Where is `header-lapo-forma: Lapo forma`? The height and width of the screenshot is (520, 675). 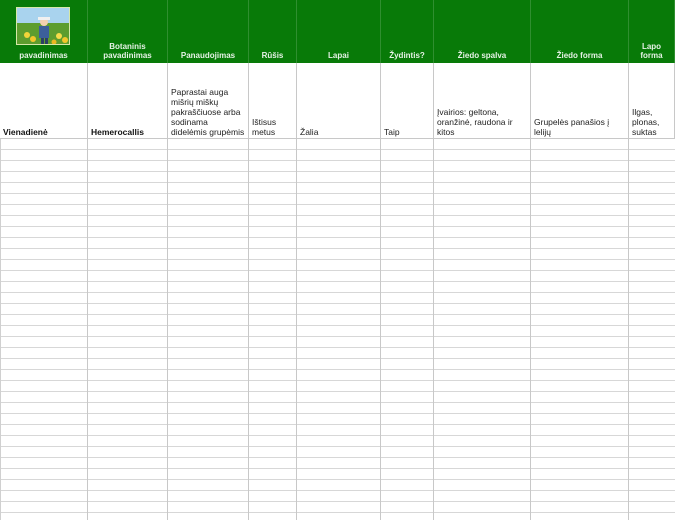 header-lapo-forma: Lapo forma is located at coordinates (652, 31).